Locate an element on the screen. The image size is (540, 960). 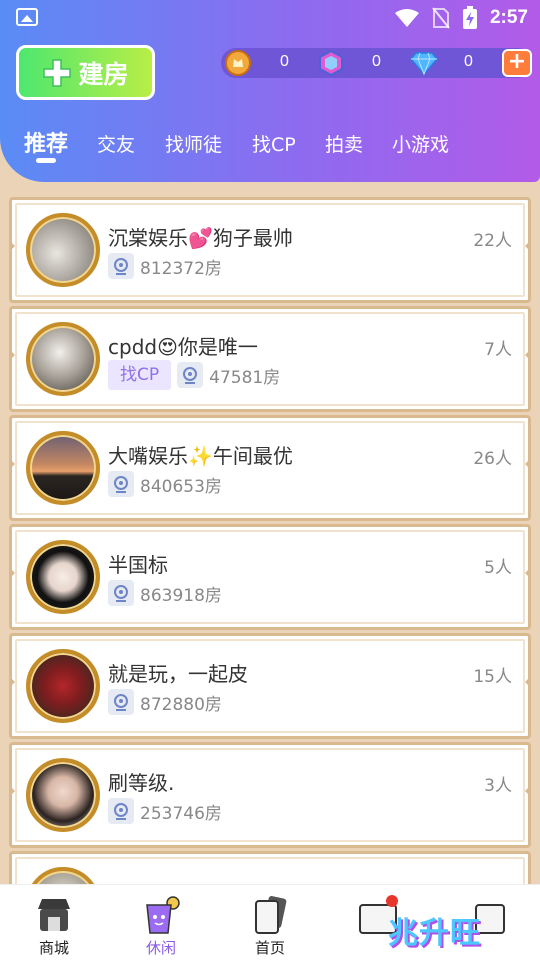
tab-find-cp: 找CP is located at coordinates (274, 143).